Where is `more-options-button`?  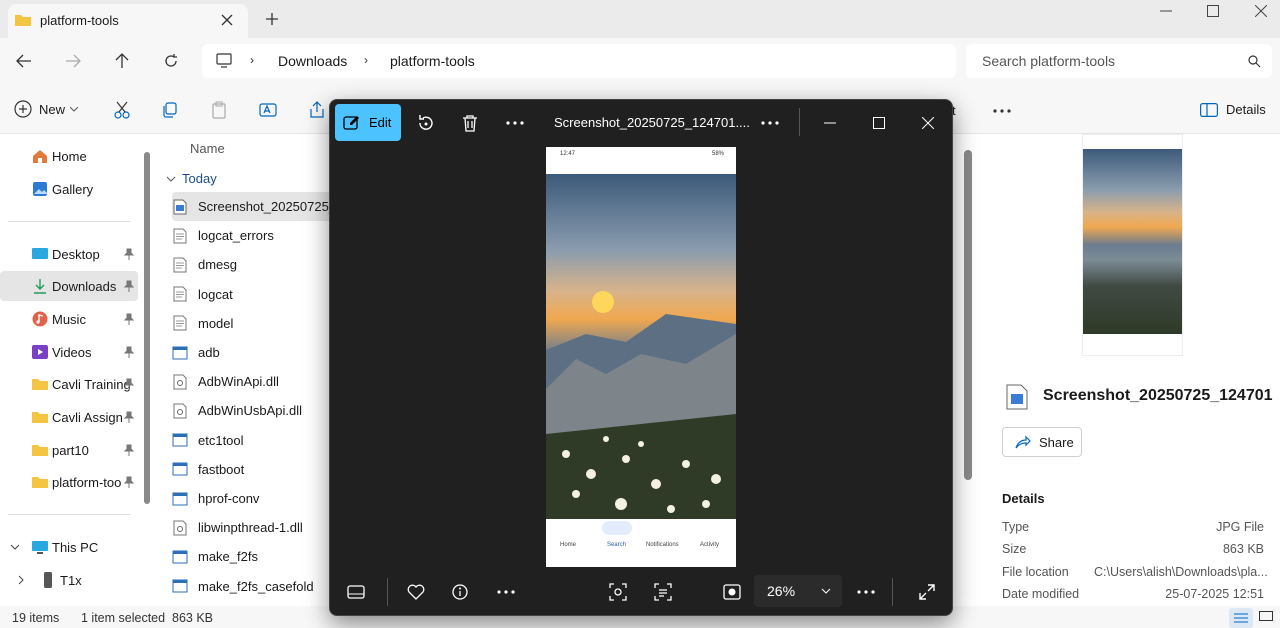 more-options-button is located at coordinates (515, 123).